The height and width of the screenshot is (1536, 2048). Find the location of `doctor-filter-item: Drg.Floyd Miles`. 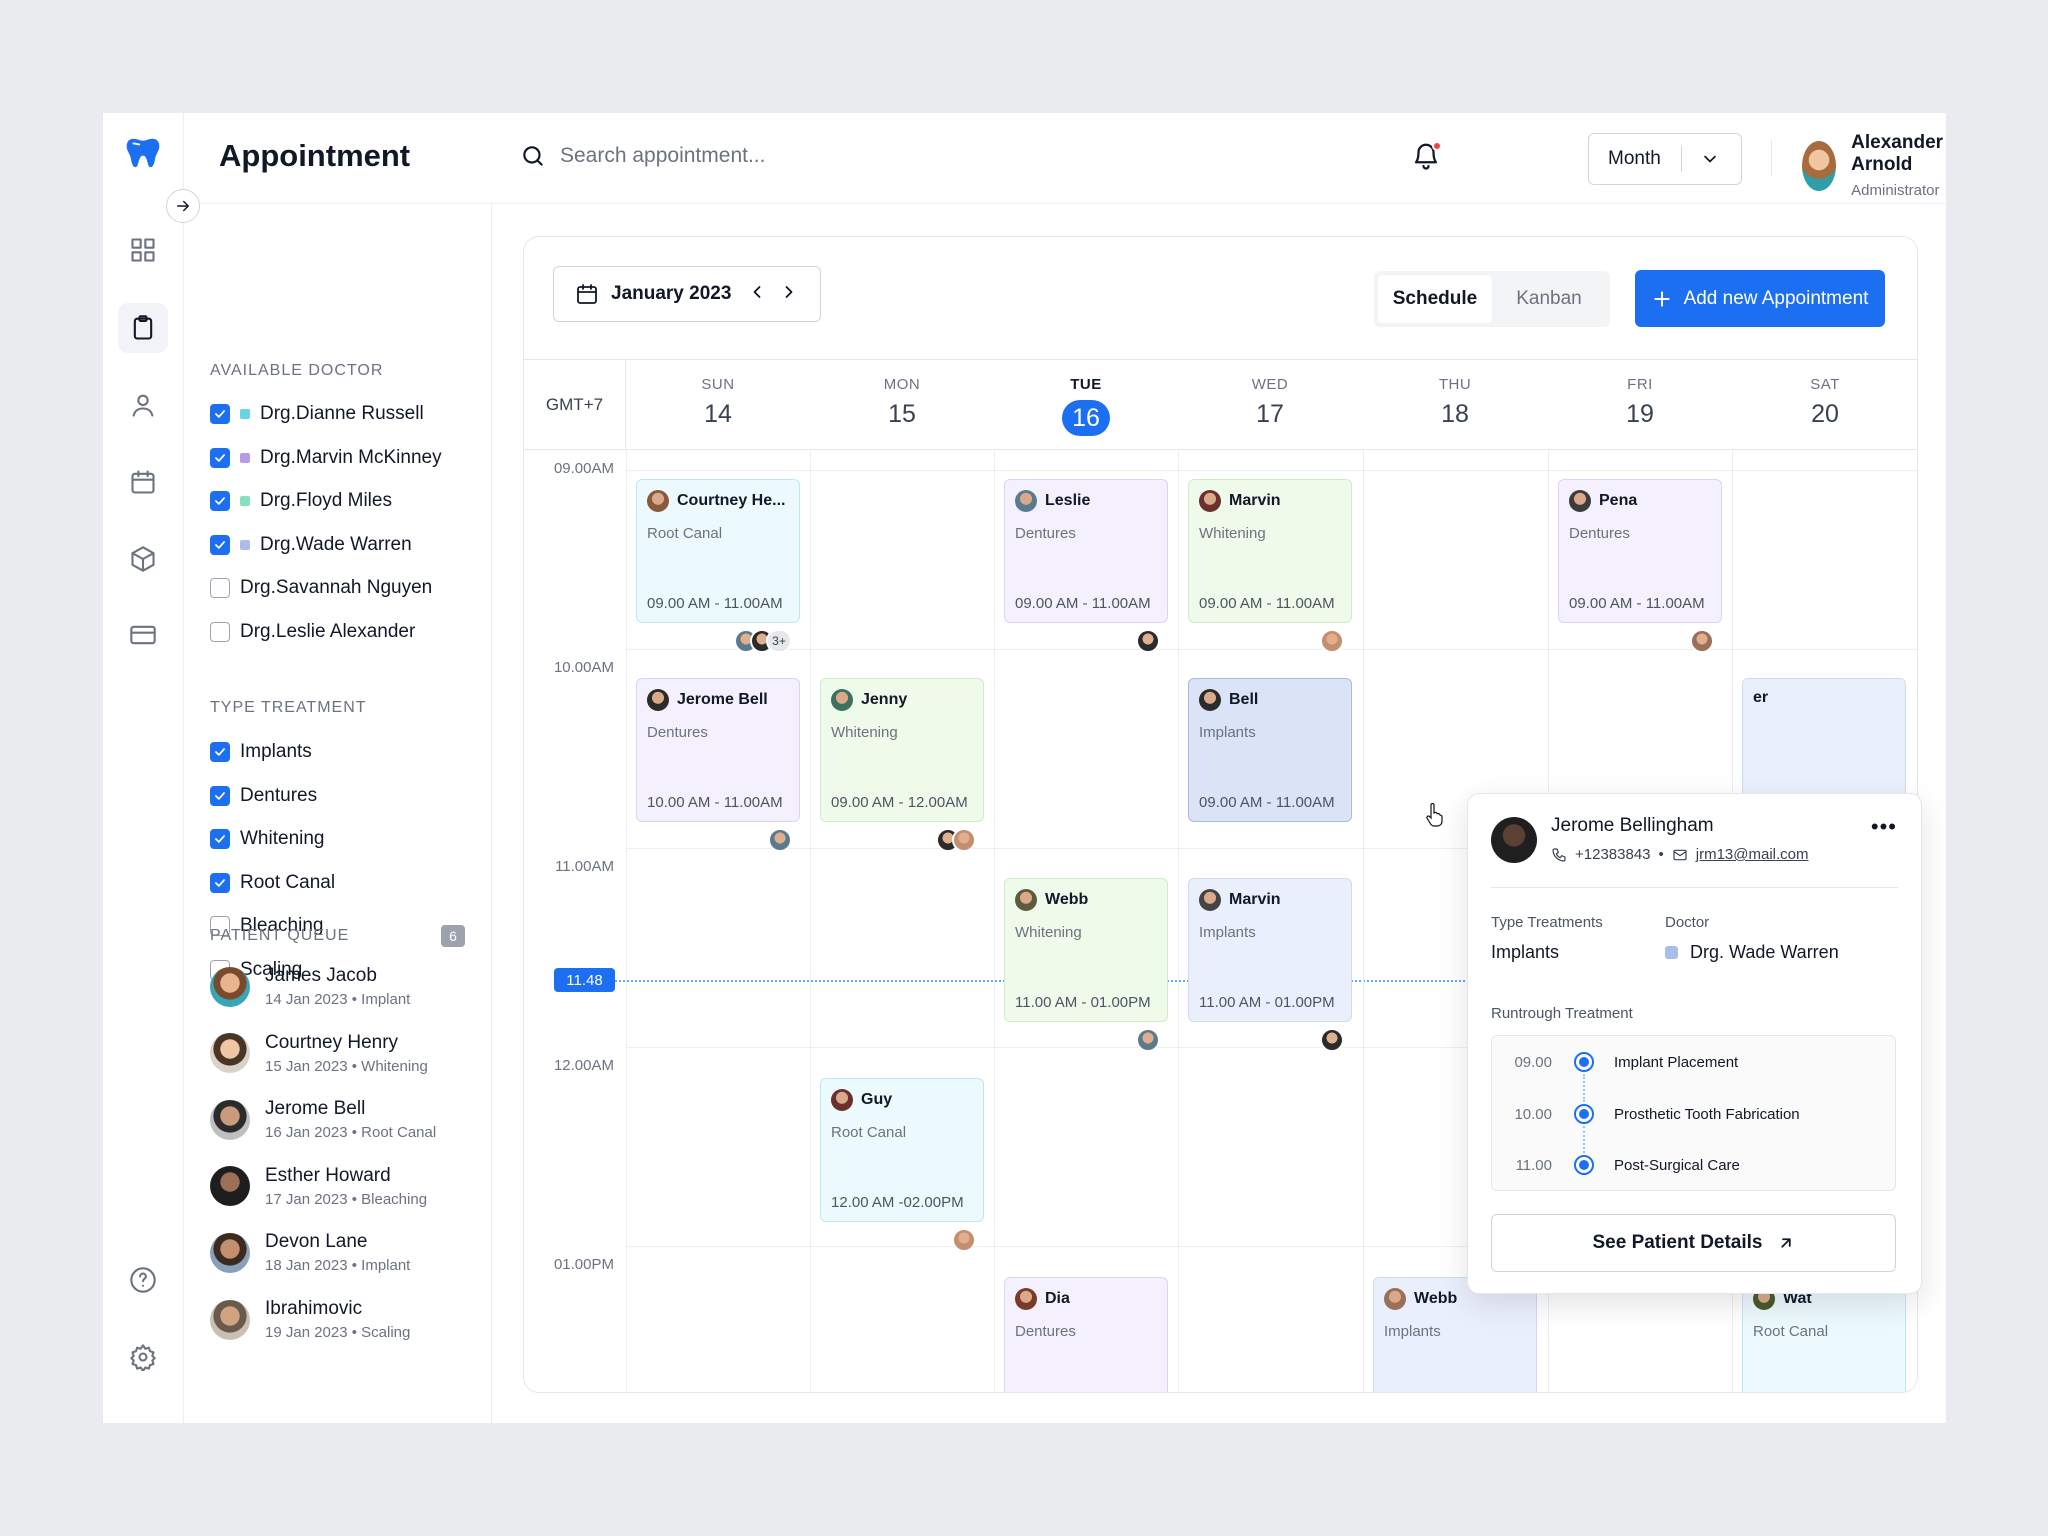

doctor-filter-item: Drg.Floyd Miles is located at coordinates (301, 501).